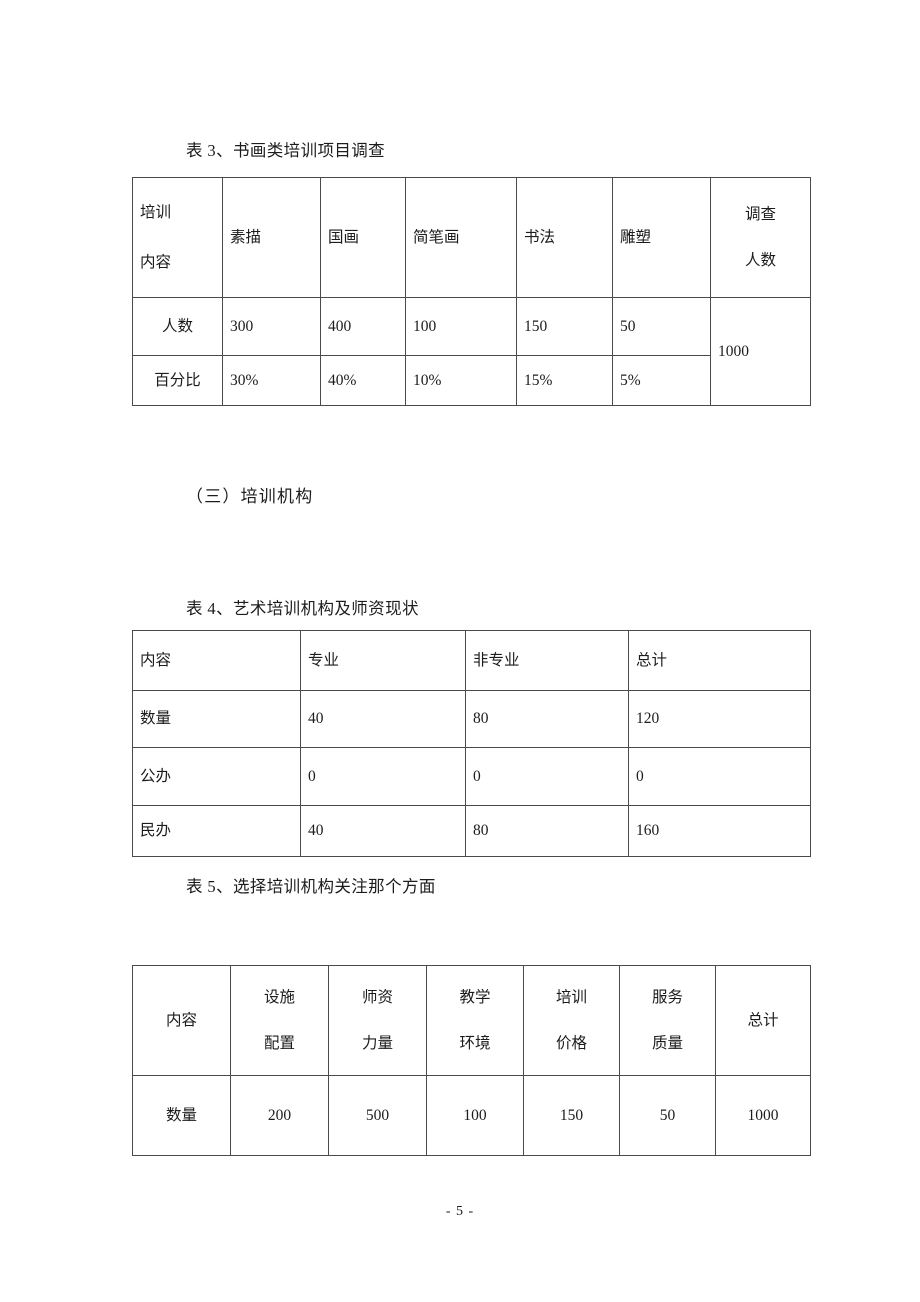  I want to click on table5-row-label: 数量, so click(181, 1115).